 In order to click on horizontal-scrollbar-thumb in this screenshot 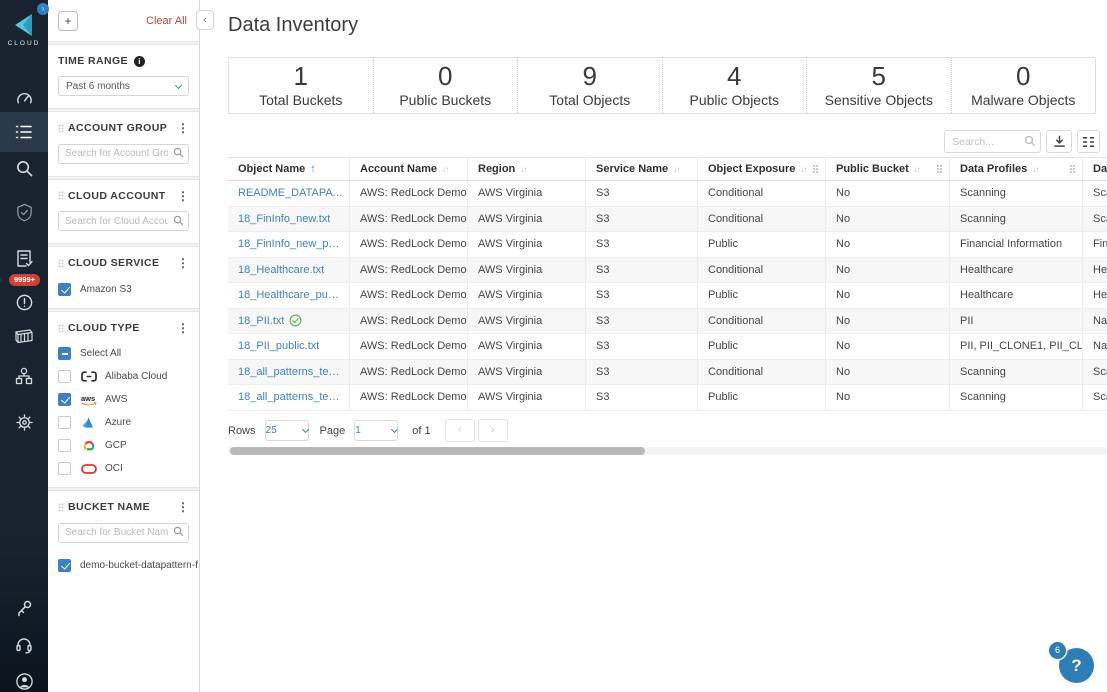, I will do `click(437, 451)`.